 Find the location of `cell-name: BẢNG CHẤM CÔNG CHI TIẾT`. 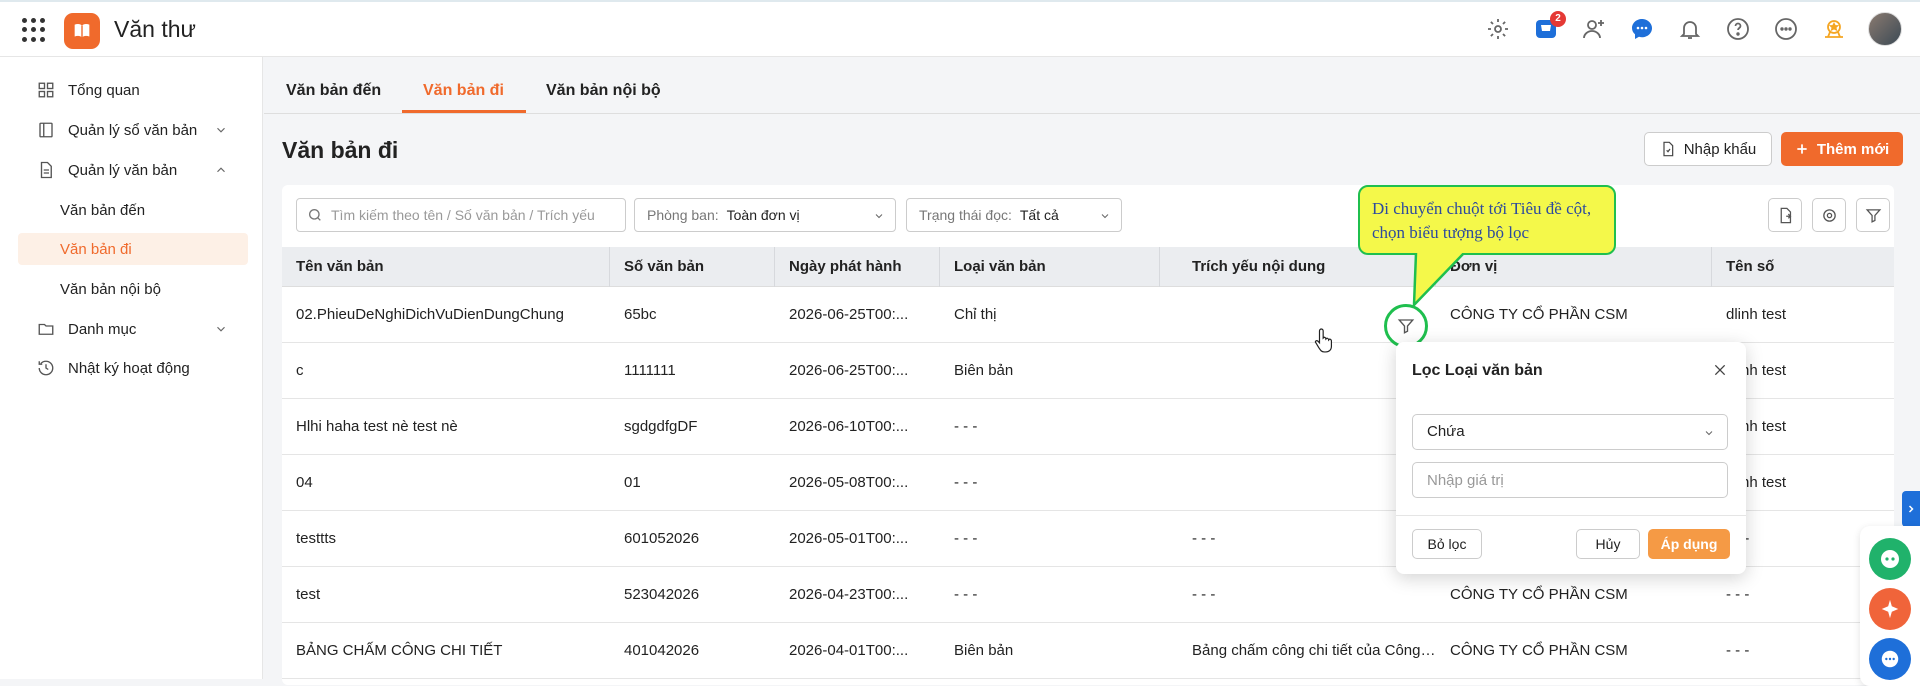

cell-name: BẢNG CHẤM CÔNG CHI TIẾT is located at coordinates (399, 650).